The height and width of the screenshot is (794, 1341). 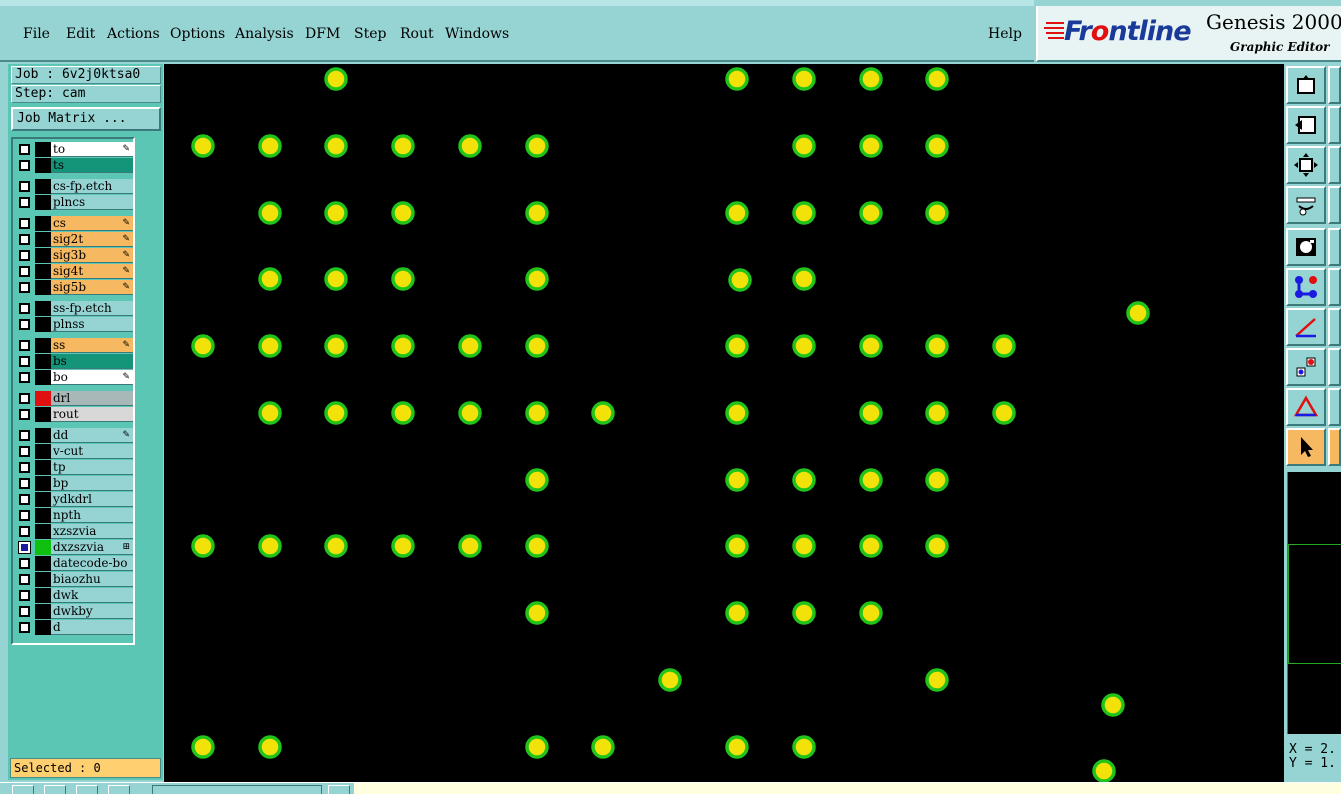 What do you see at coordinates (92, 627) in the screenshot?
I see `layer-name: d` at bounding box center [92, 627].